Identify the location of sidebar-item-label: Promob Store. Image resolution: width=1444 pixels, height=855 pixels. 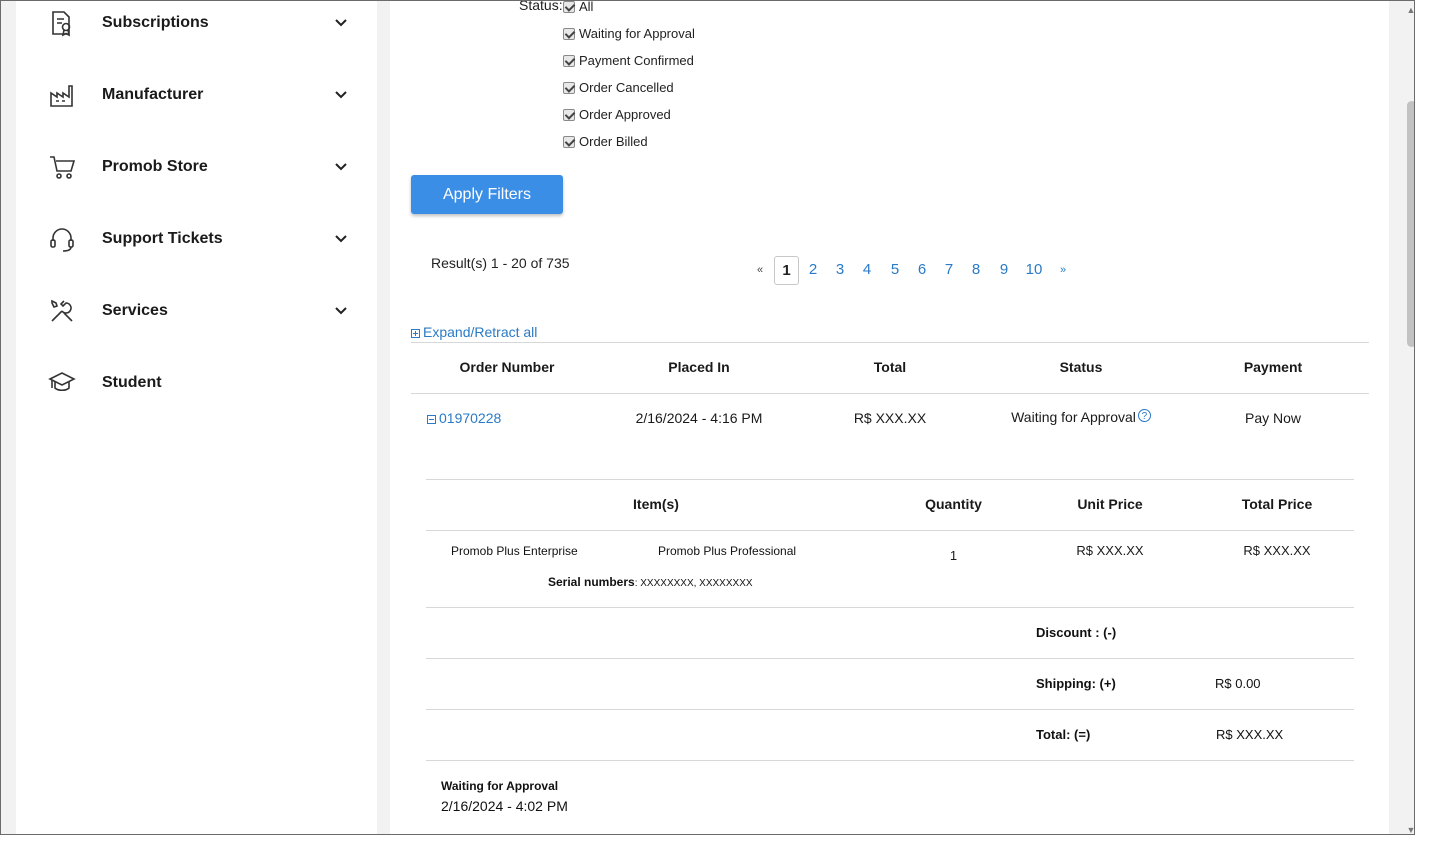
(155, 166).